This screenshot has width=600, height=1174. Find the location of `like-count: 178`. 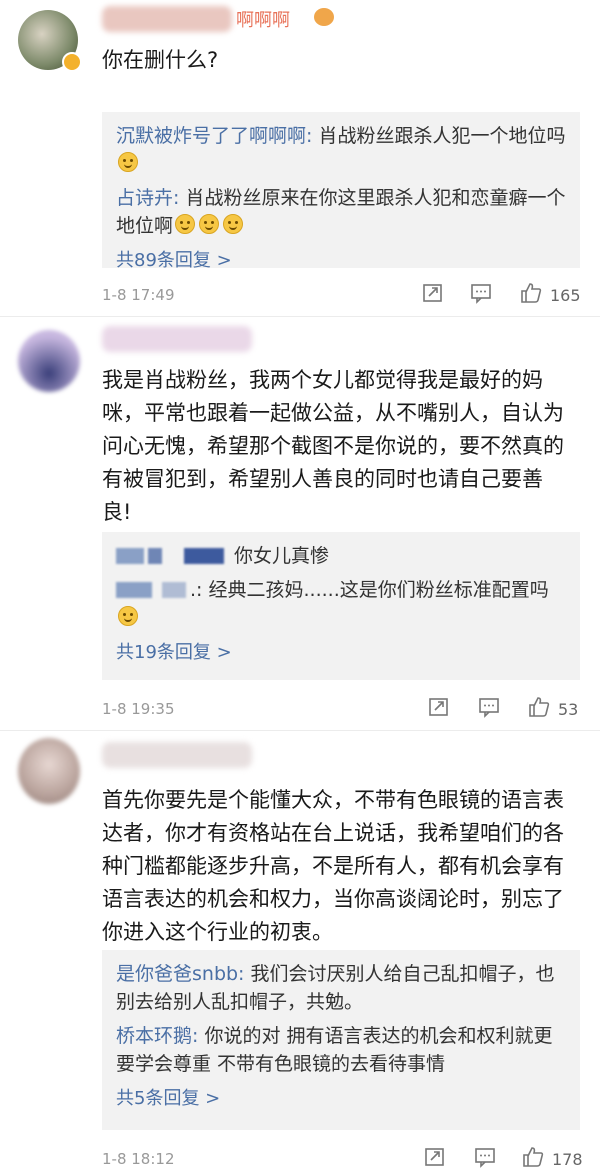

like-count: 178 is located at coordinates (567, 1159).